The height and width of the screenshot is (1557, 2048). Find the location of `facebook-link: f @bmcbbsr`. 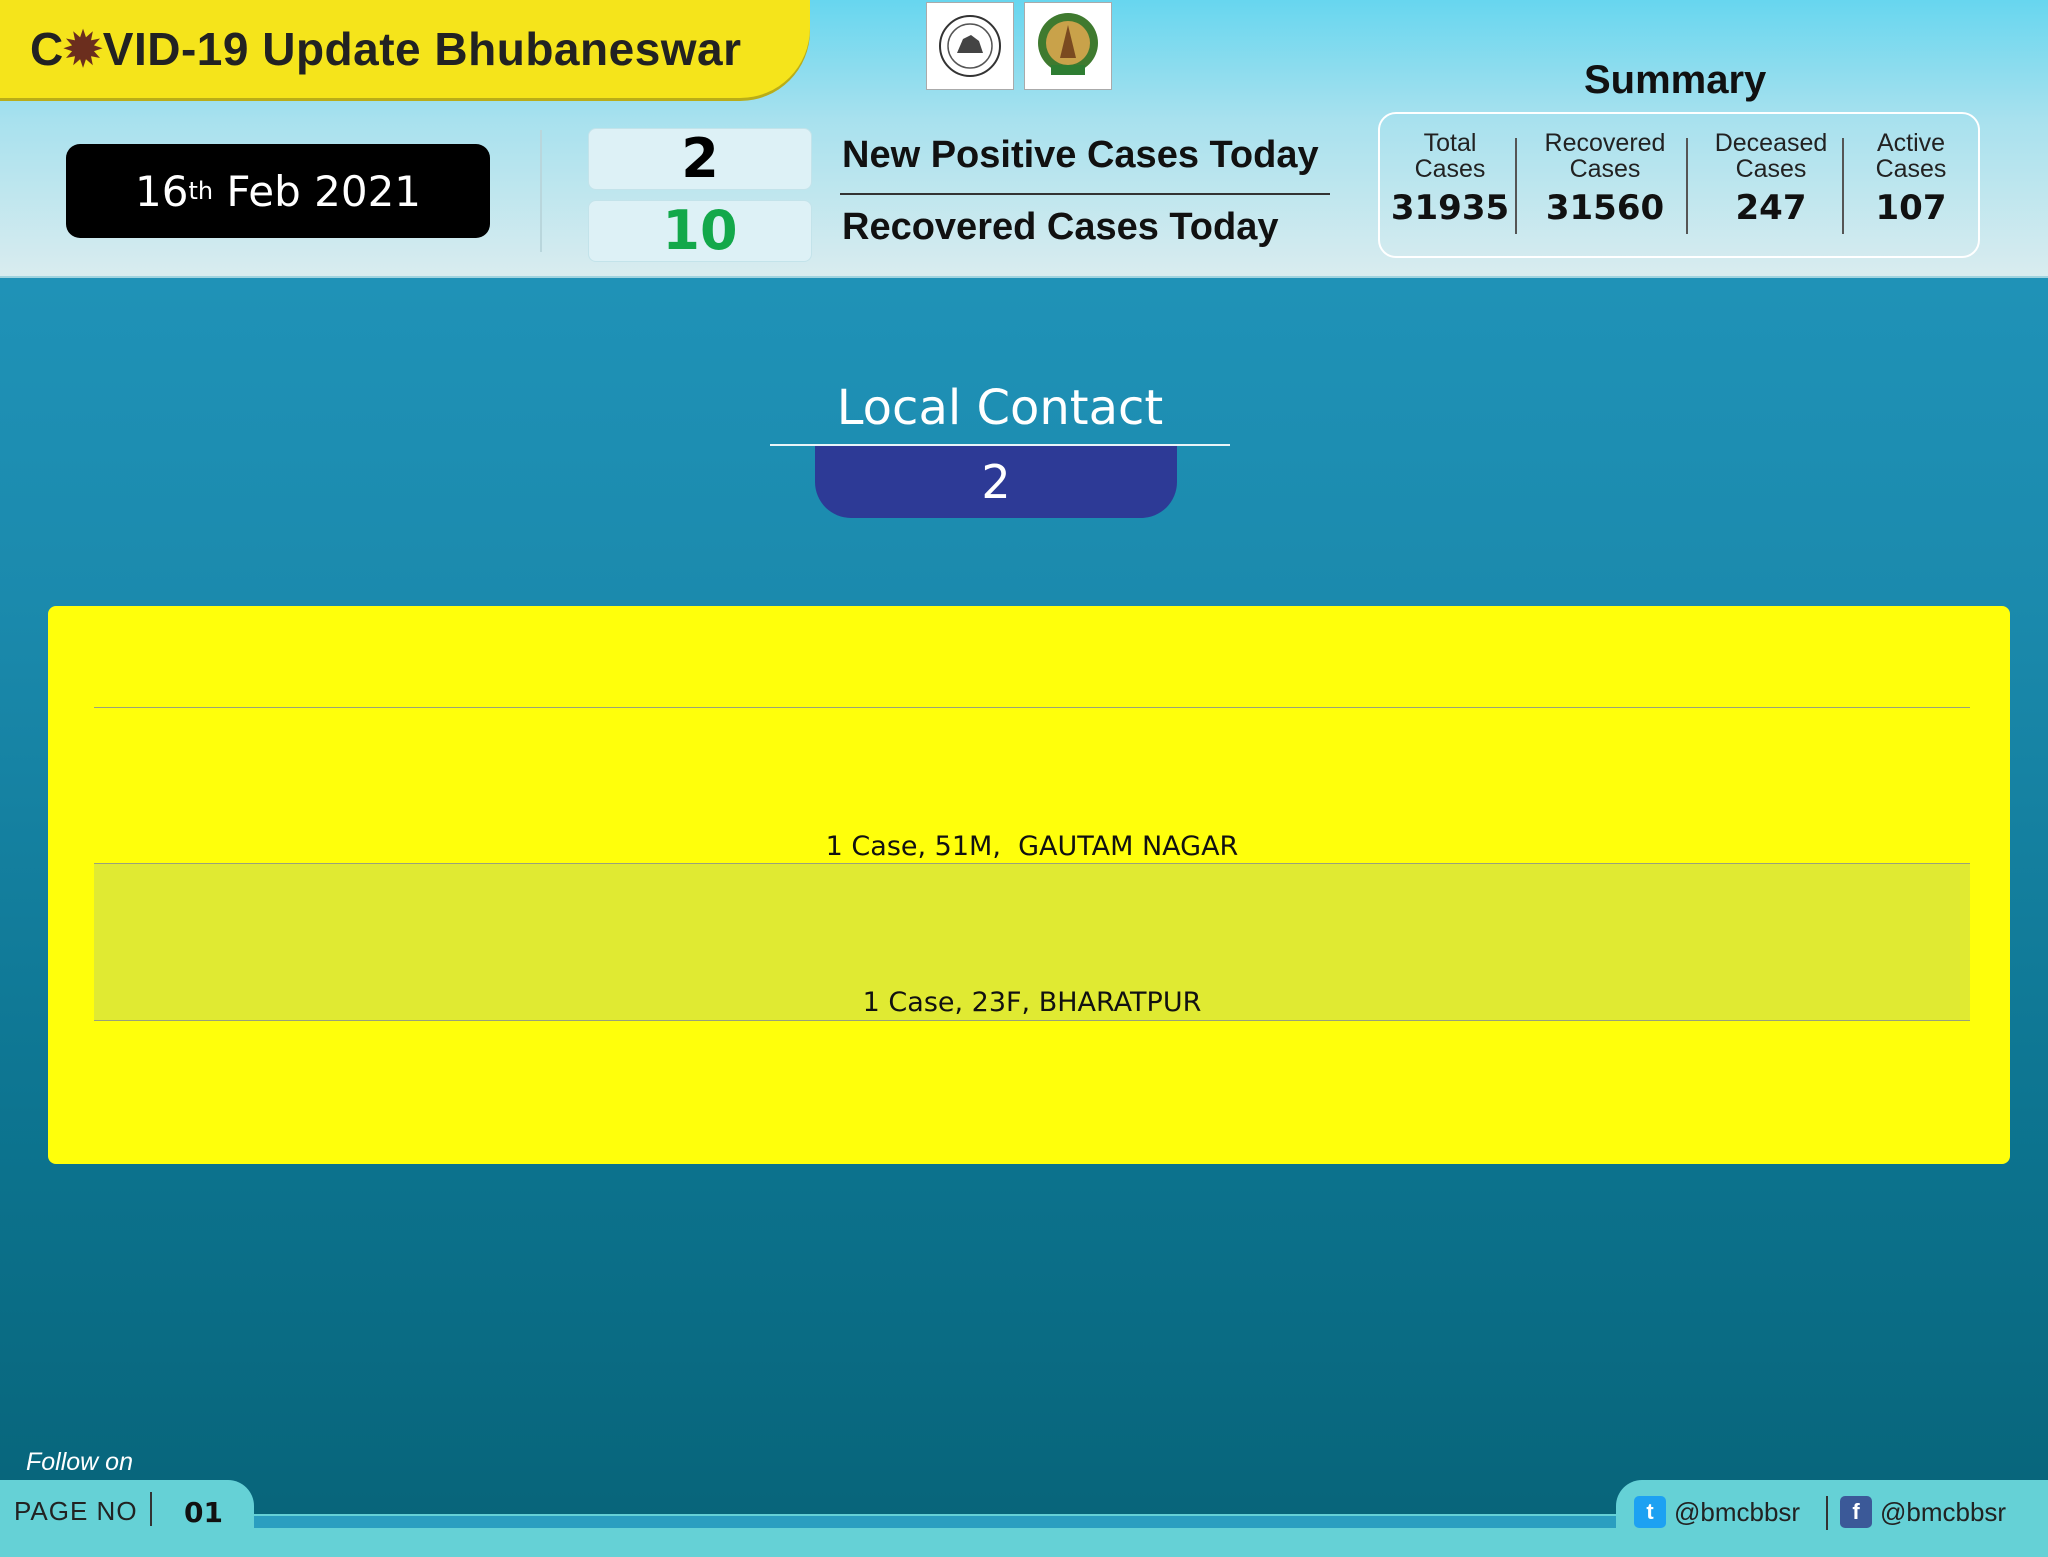

facebook-link: f @bmcbbsr is located at coordinates (1923, 1512).